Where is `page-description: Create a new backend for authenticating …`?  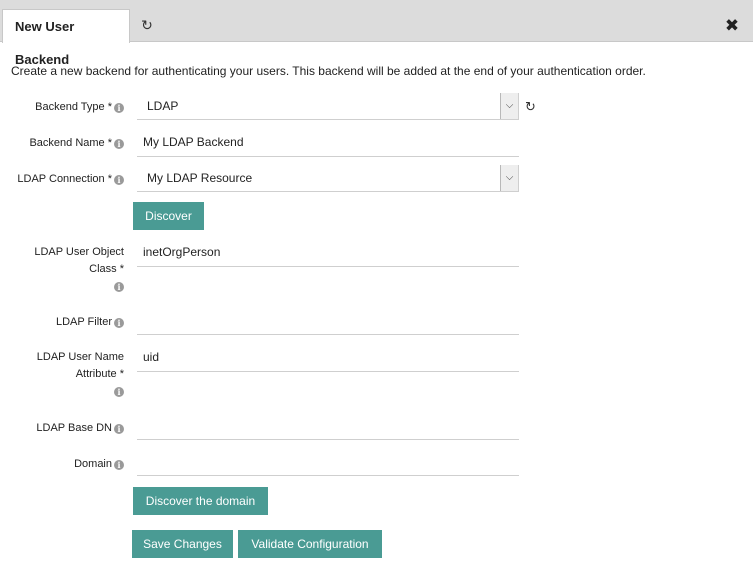
page-description: Create a new backend for authenticating … is located at coordinates (328, 71).